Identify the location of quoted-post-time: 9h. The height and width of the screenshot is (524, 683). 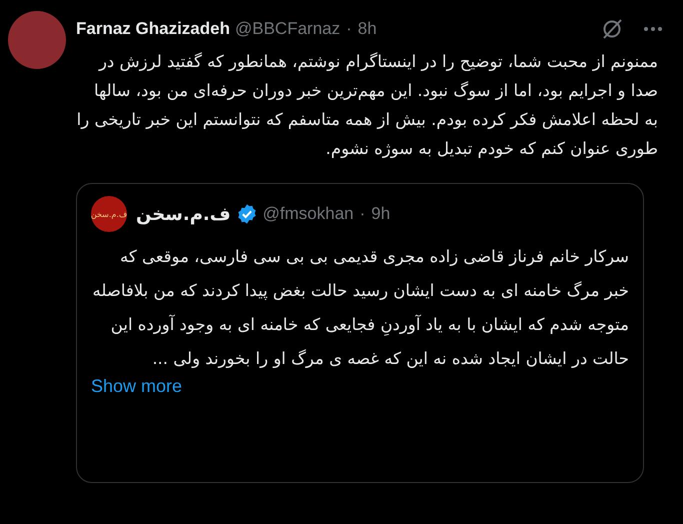
(380, 214).